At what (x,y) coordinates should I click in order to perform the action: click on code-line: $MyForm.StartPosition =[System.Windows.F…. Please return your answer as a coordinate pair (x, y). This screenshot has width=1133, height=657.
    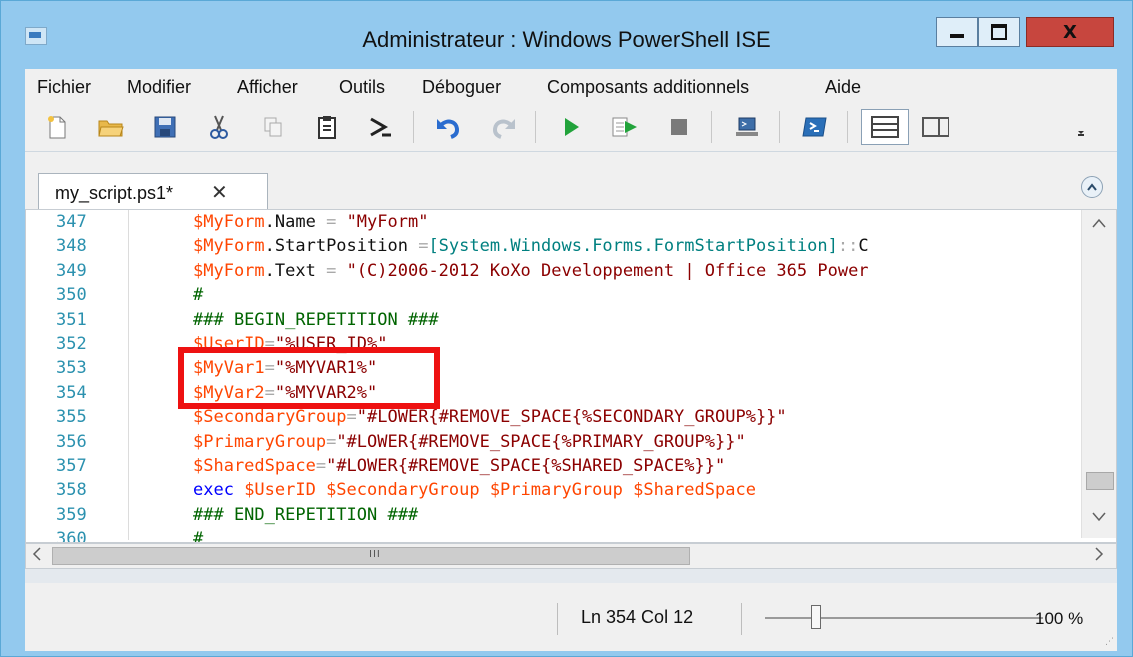
    Looking at the image, I should click on (531, 246).